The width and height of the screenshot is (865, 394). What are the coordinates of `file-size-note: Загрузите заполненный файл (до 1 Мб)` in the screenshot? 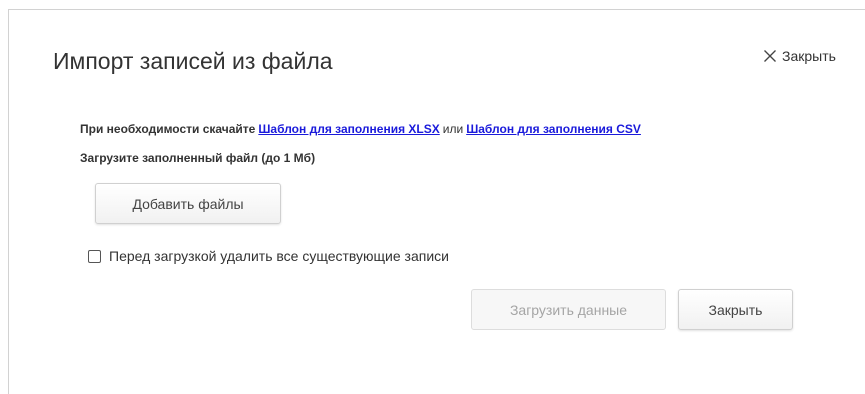 It's located at (198, 158).